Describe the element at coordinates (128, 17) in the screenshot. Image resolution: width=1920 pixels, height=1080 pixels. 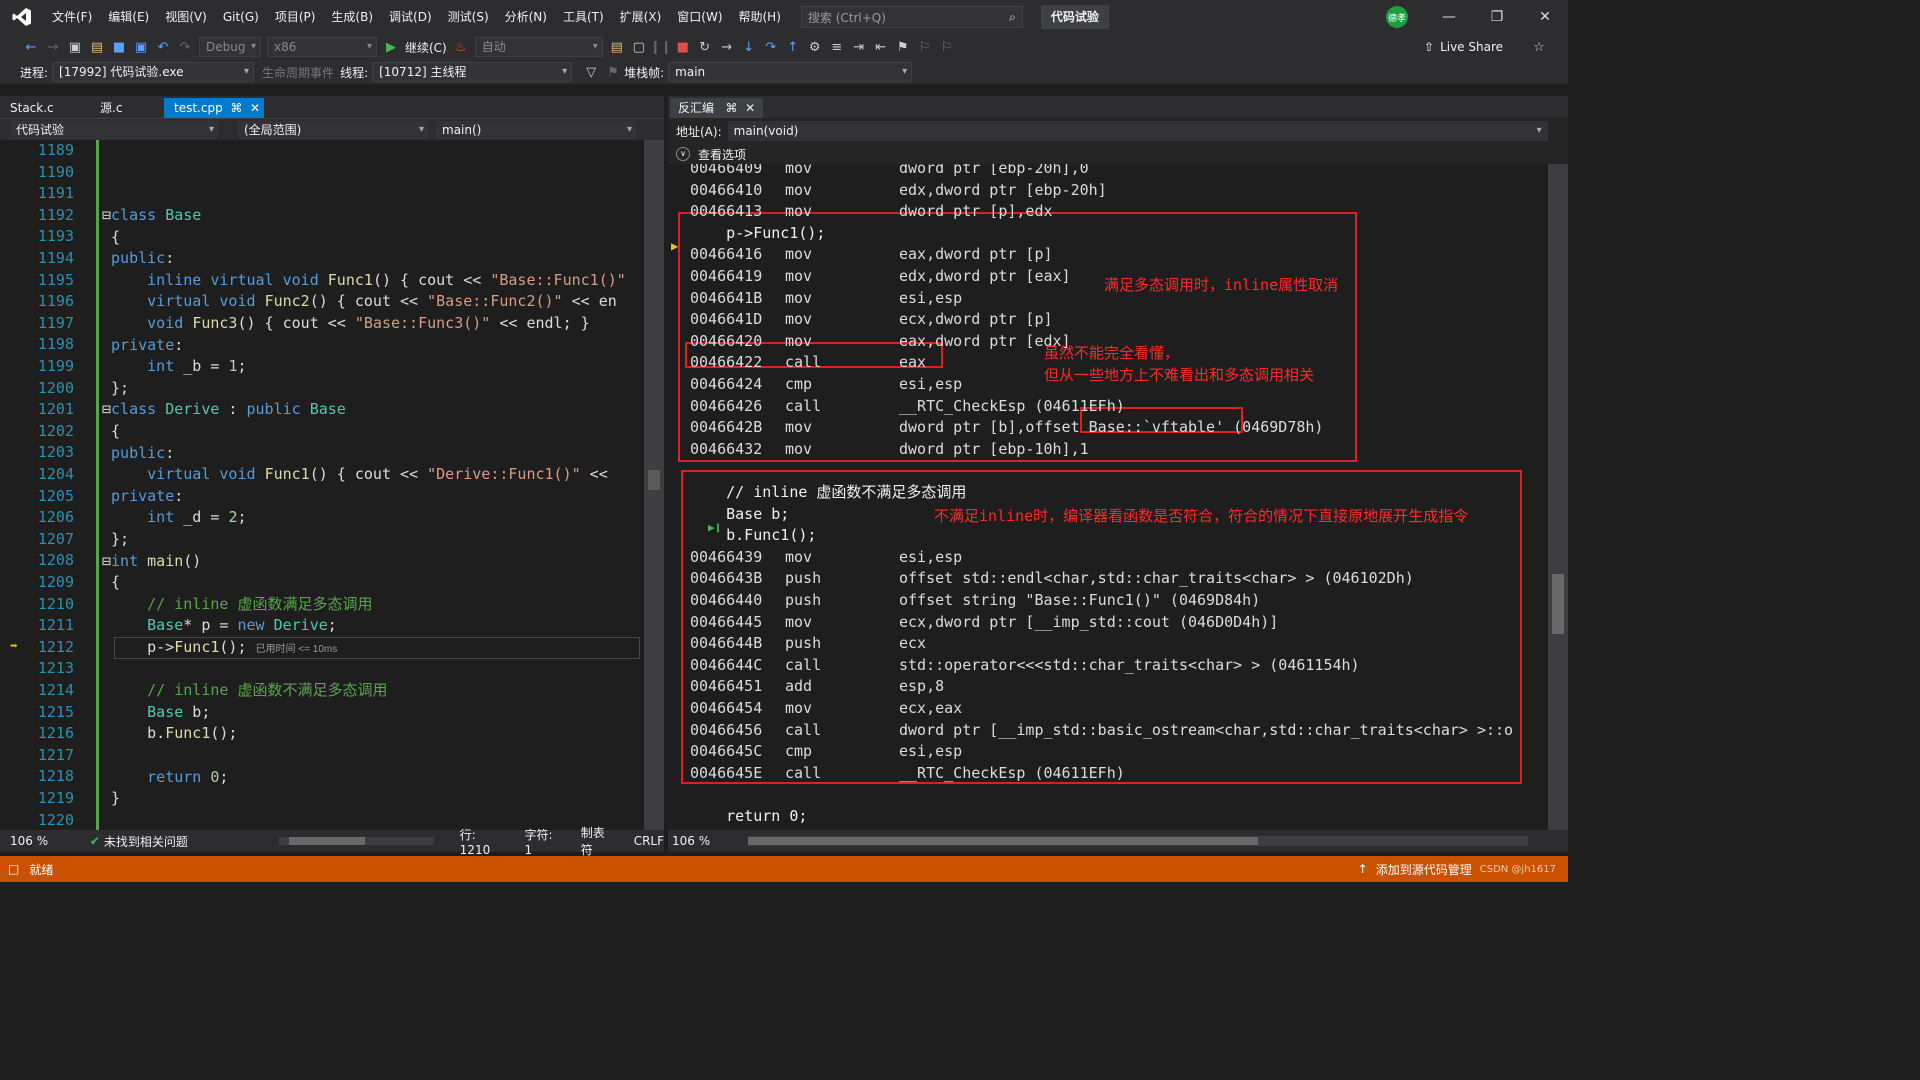
I see `menu-edit: 编辑(E)` at that location.